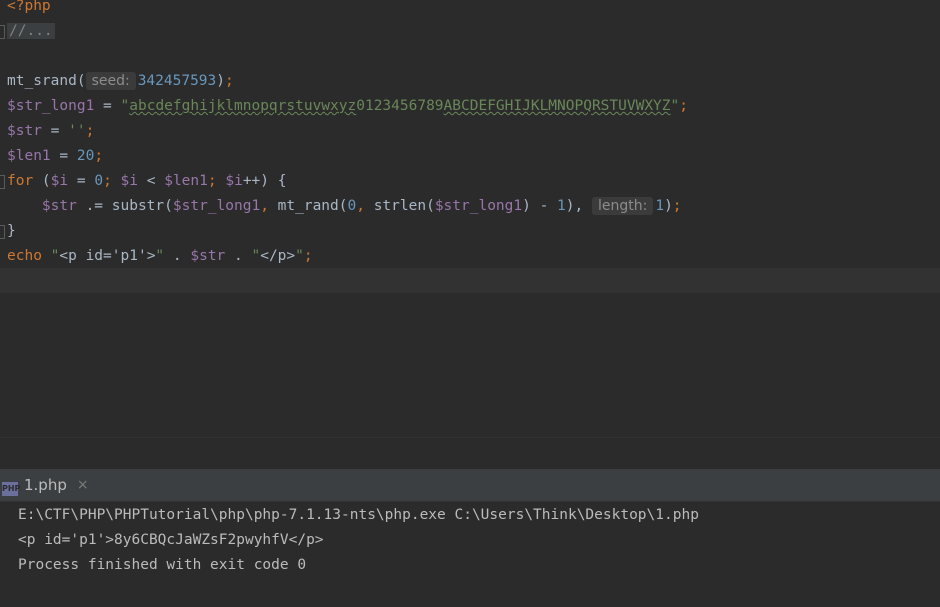 The image size is (940, 607). Describe the element at coordinates (85, 156) in the screenshot. I see `number-literal: 20` at that location.